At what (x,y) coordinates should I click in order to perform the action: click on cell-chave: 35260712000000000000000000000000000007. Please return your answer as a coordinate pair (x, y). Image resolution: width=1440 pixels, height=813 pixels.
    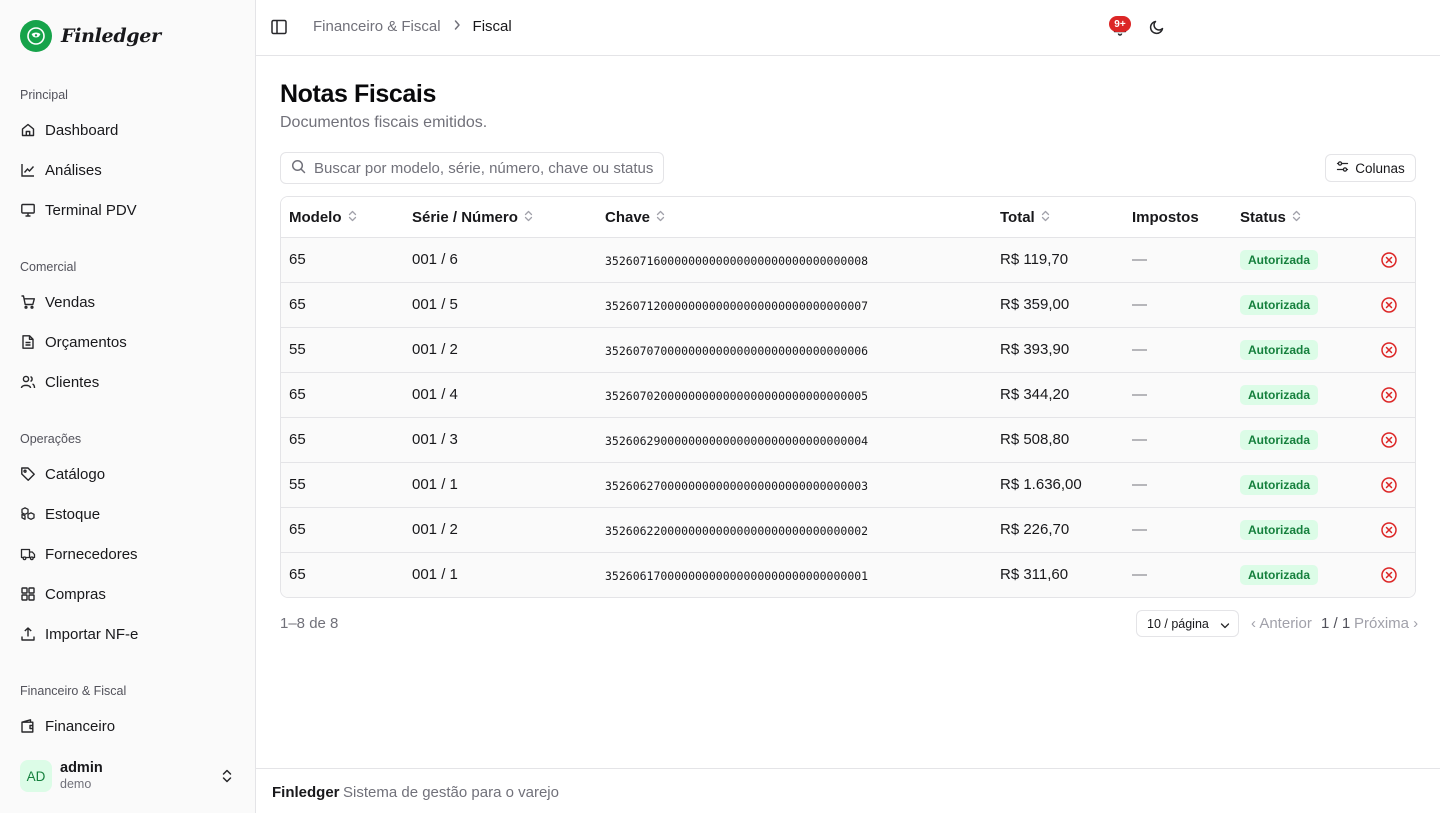
    Looking at the image, I should click on (737, 306).